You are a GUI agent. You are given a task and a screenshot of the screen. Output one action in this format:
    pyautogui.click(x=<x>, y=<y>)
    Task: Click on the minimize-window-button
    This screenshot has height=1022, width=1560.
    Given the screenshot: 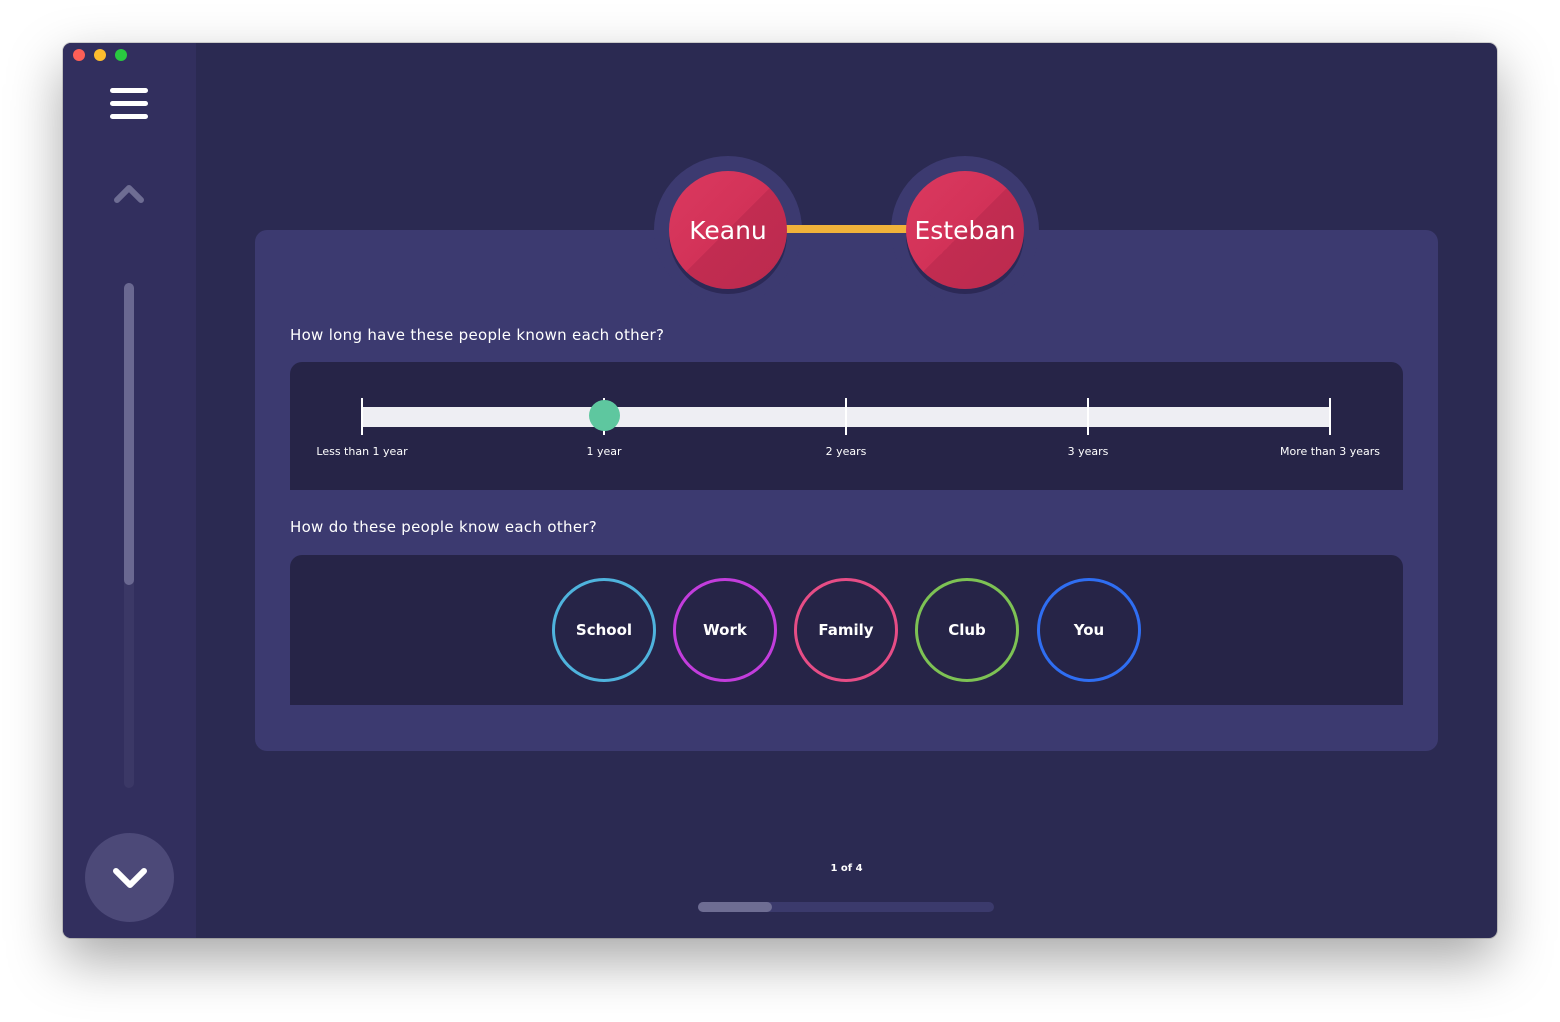 What is the action you would take?
    pyautogui.click(x=100, y=55)
    